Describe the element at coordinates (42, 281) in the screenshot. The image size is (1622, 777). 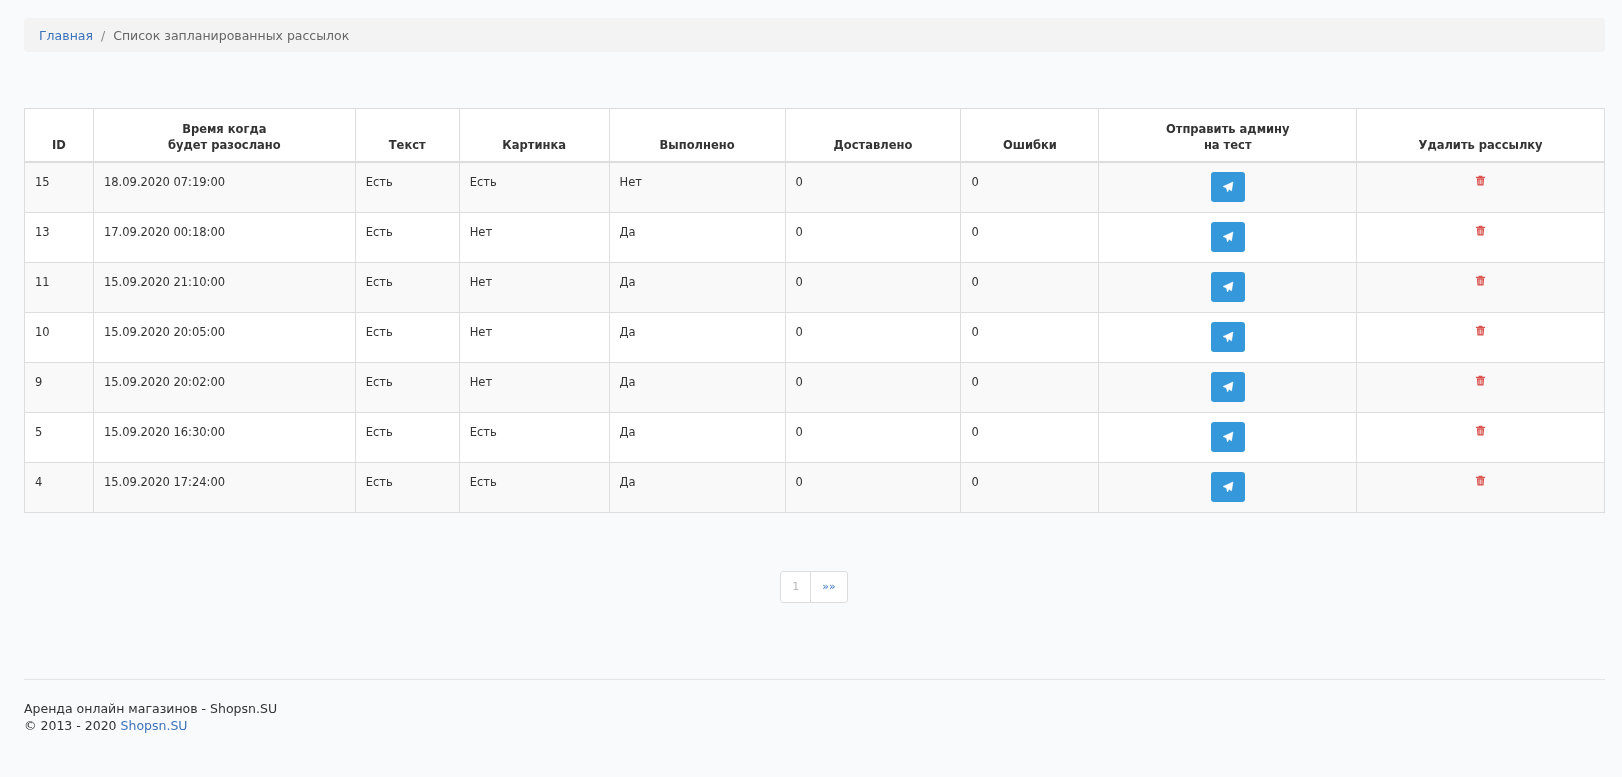
I see `table-cell: 11` at that location.